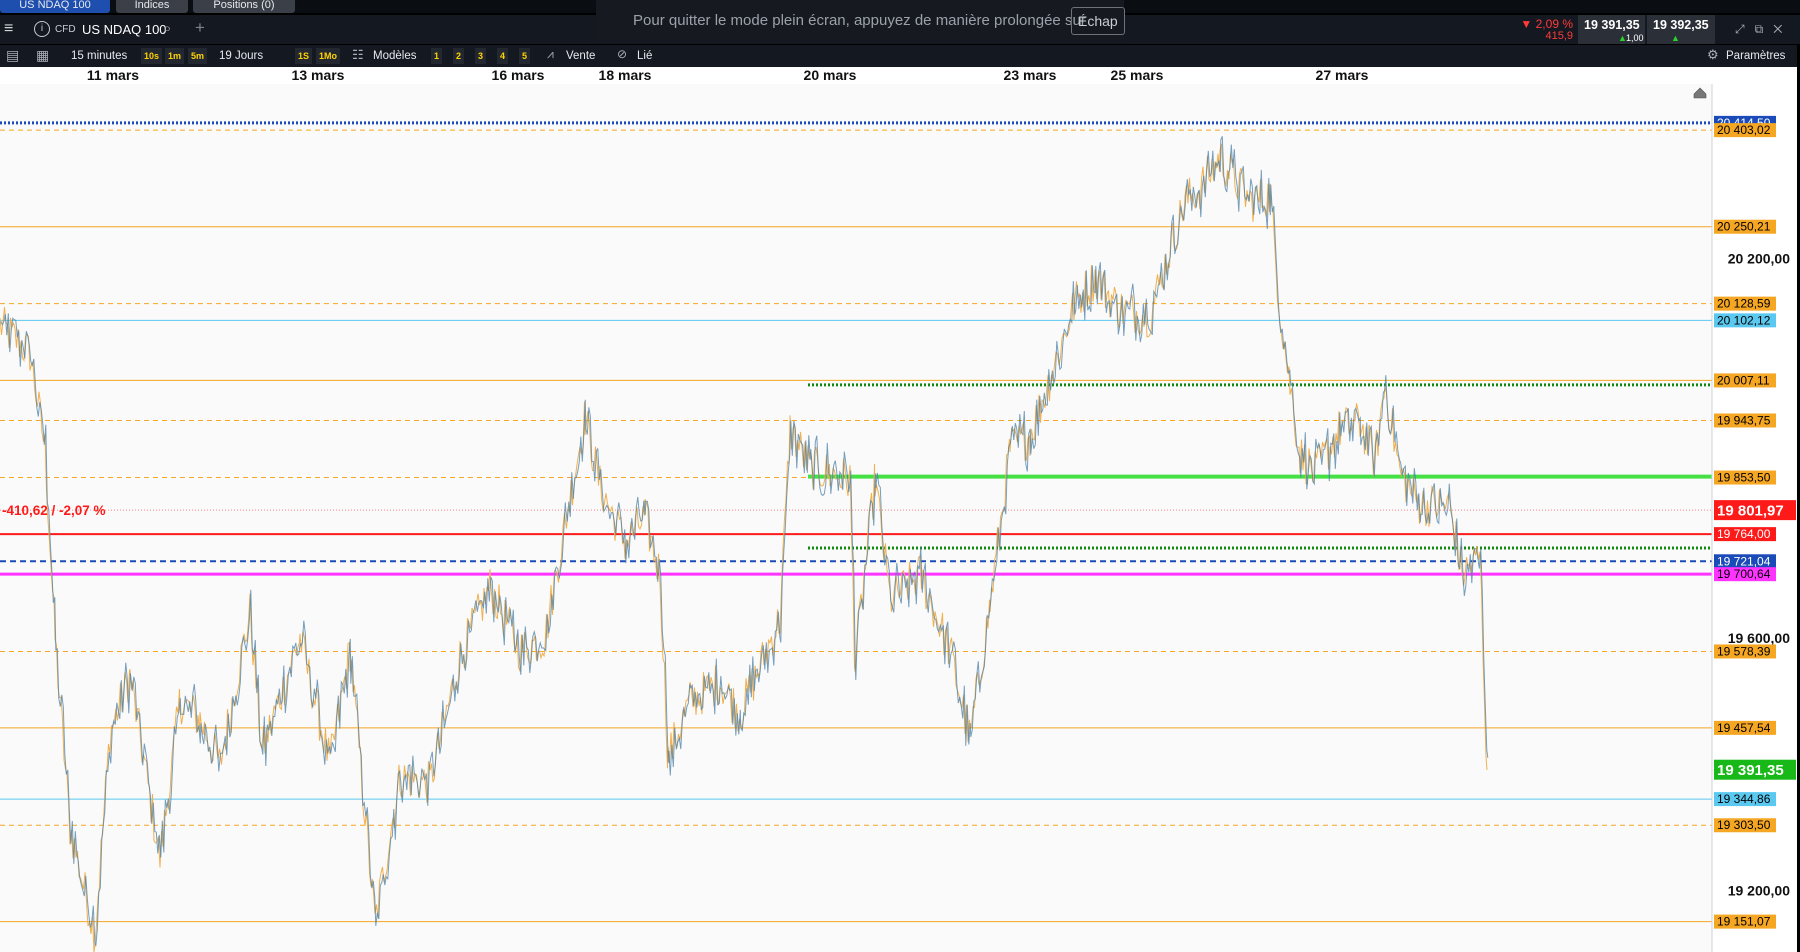 The height and width of the screenshot is (952, 1800). Describe the element at coordinates (1744, 651) in the screenshot. I see `level-tag: 19 578,39` at that location.